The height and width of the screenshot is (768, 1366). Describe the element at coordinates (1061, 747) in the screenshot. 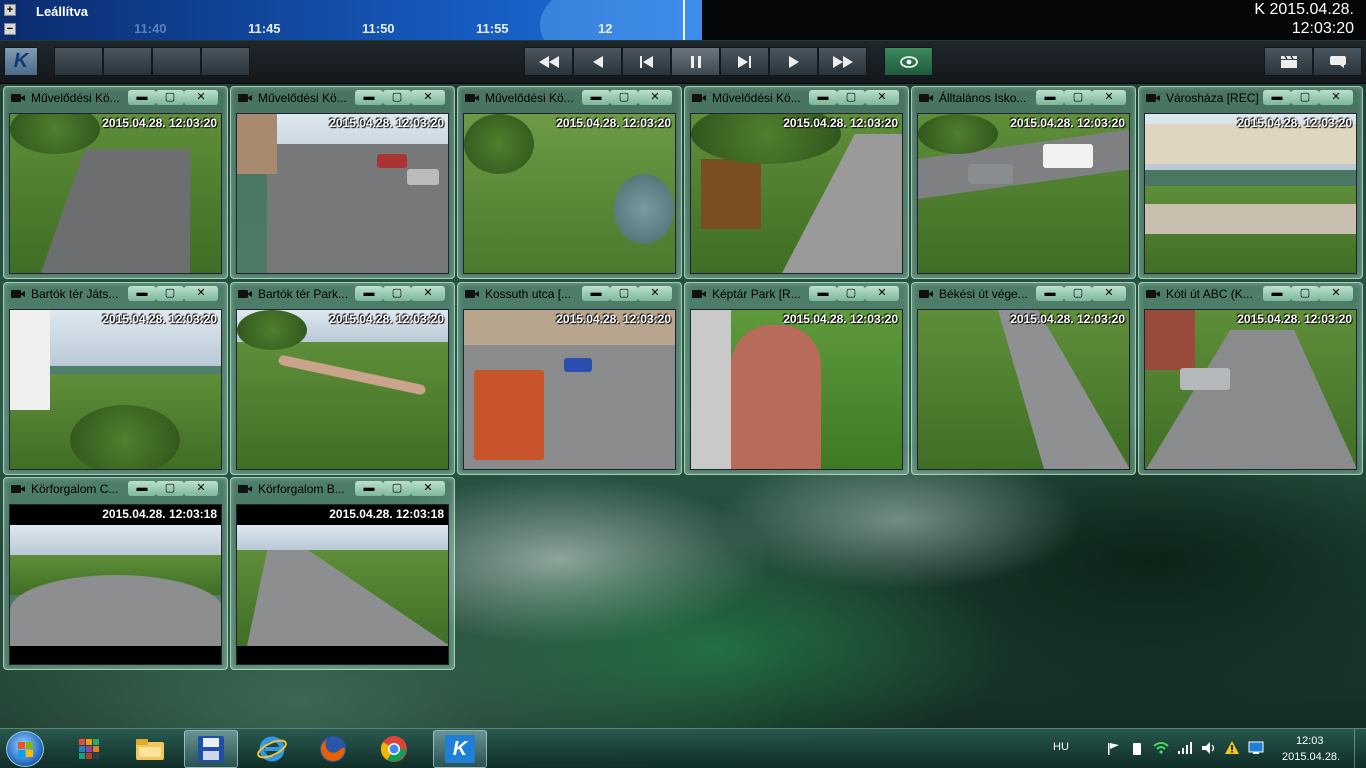

I see `language-indicator: HU` at that location.